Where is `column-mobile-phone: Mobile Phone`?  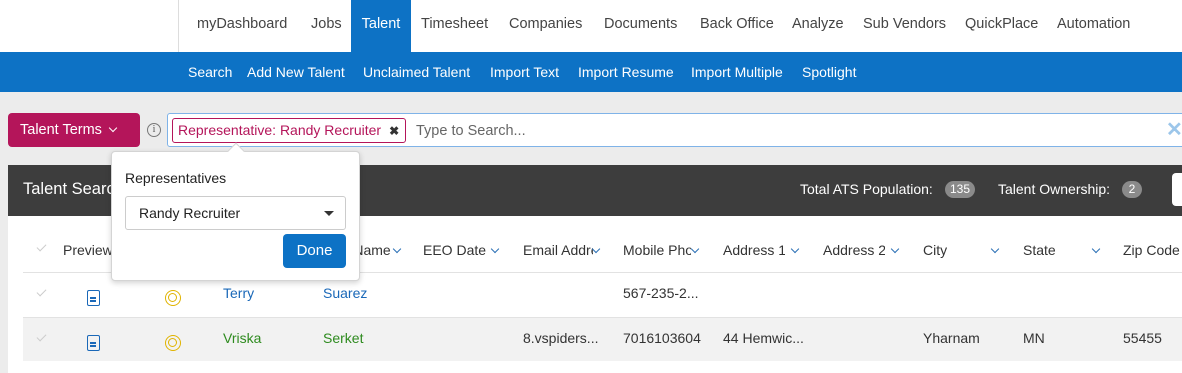
column-mobile-phone: Mobile Phone is located at coordinates (657, 250).